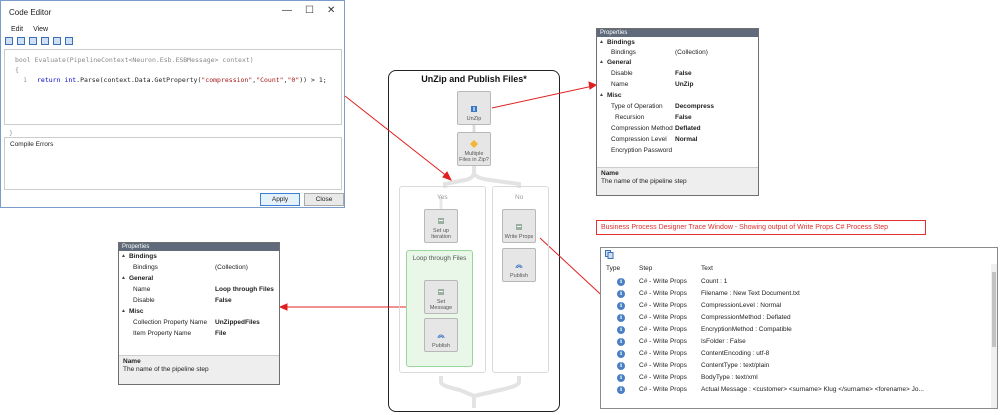 The image size is (1000, 415). I want to click on indent-icon, so click(9, 41).